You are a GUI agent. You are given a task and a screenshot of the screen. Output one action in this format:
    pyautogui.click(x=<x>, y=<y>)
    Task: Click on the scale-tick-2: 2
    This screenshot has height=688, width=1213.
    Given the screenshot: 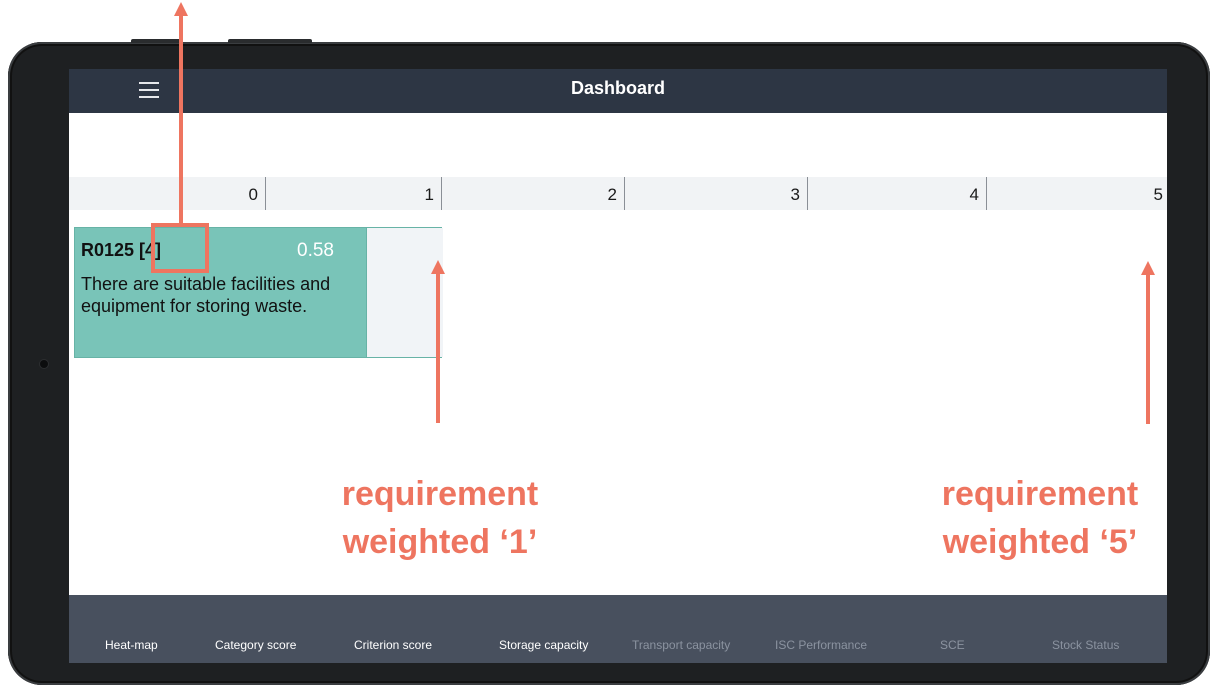 What is the action you would take?
    pyautogui.click(x=612, y=194)
    